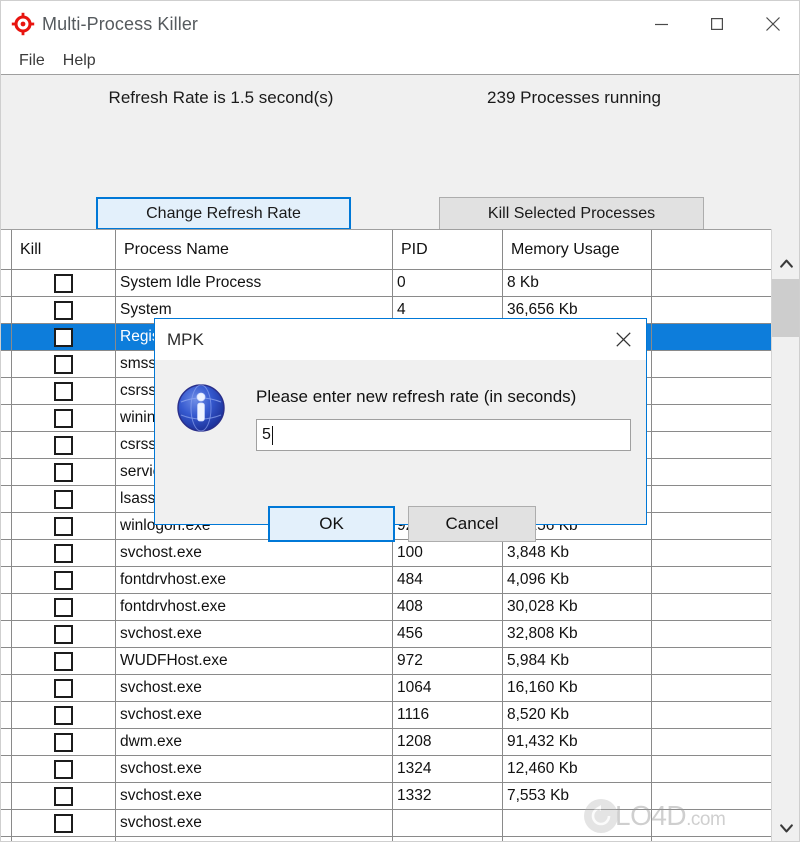 The image size is (800, 842). Describe the element at coordinates (254, 742) in the screenshot. I see `process-name-cell: dwm.exe` at that location.